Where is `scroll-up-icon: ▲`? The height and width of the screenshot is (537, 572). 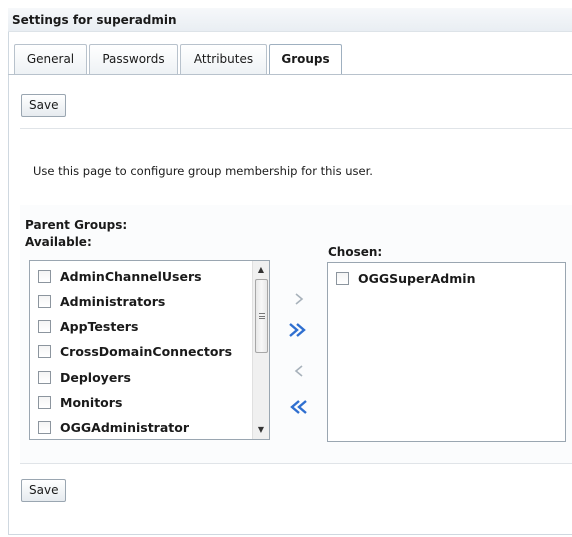
scroll-up-icon: ▲ is located at coordinates (261, 270).